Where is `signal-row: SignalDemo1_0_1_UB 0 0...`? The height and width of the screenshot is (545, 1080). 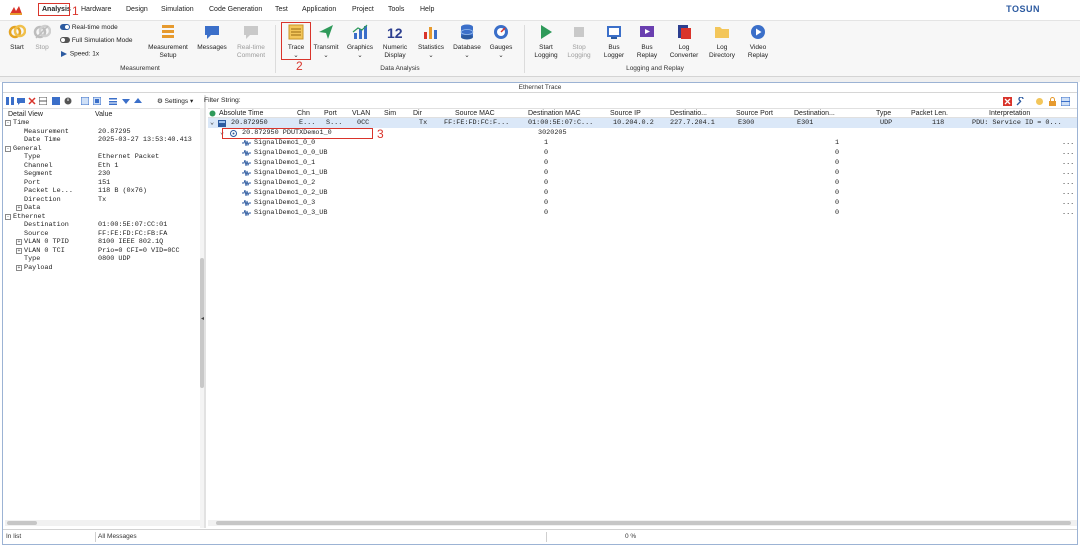 signal-row: SignalDemo1_0_1_UB 0 0... is located at coordinates (642, 173).